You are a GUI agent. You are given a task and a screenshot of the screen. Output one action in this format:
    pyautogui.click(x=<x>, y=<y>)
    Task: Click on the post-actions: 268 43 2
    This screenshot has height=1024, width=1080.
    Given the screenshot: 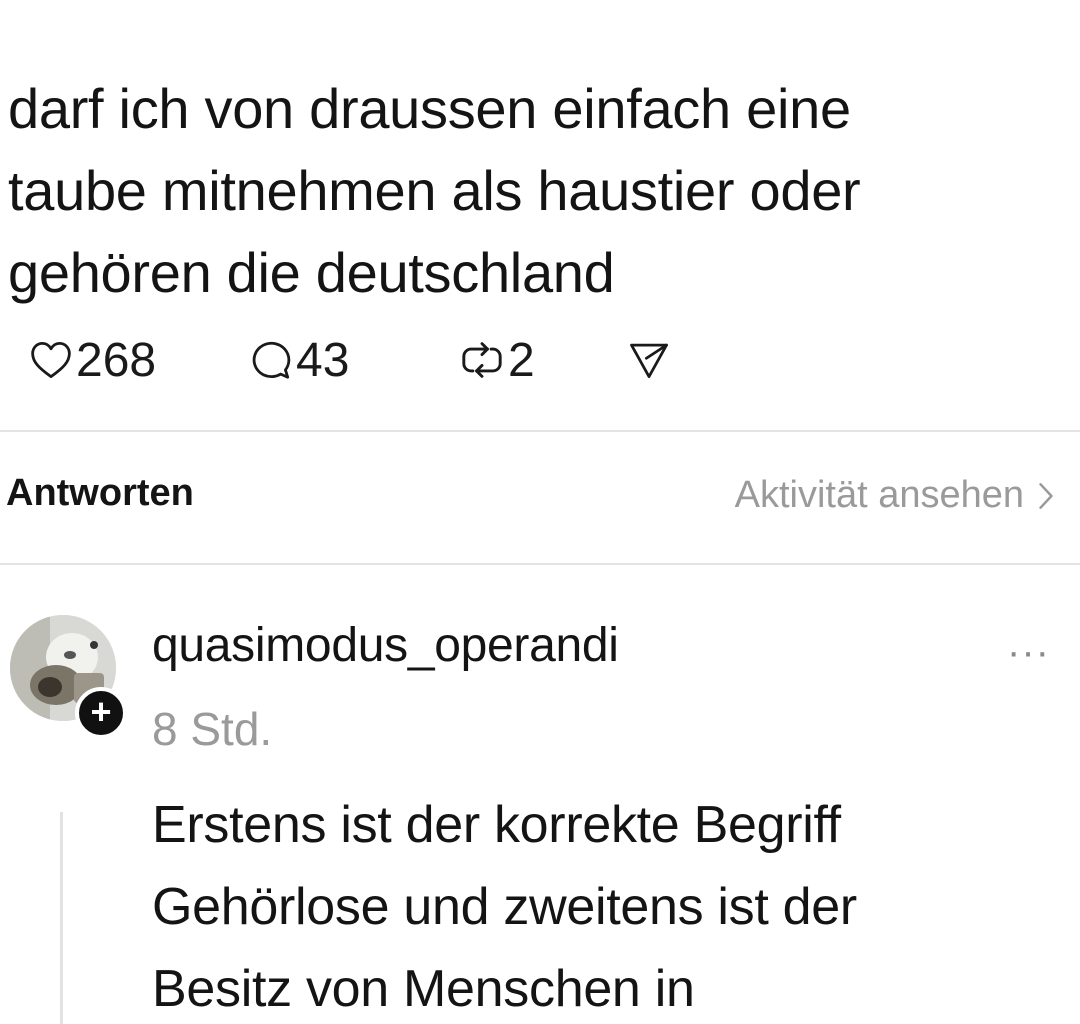 What is the action you would take?
    pyautogui.click(x=350, y=360)
    